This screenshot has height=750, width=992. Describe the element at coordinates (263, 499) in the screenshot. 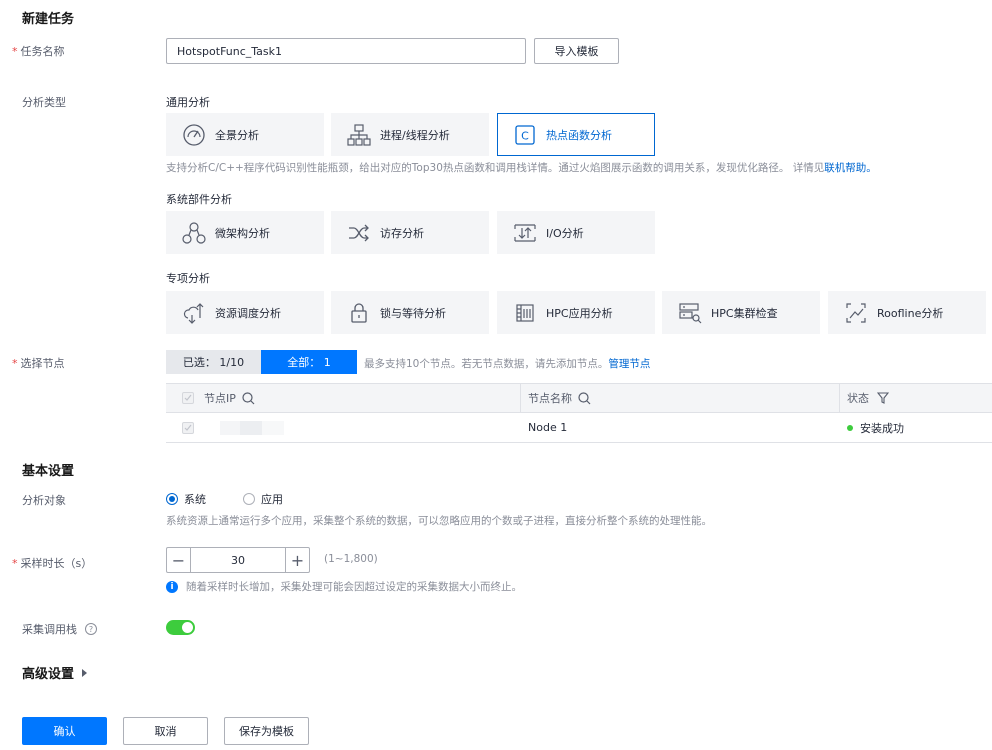

I see `radio-application: 应用` at that location.